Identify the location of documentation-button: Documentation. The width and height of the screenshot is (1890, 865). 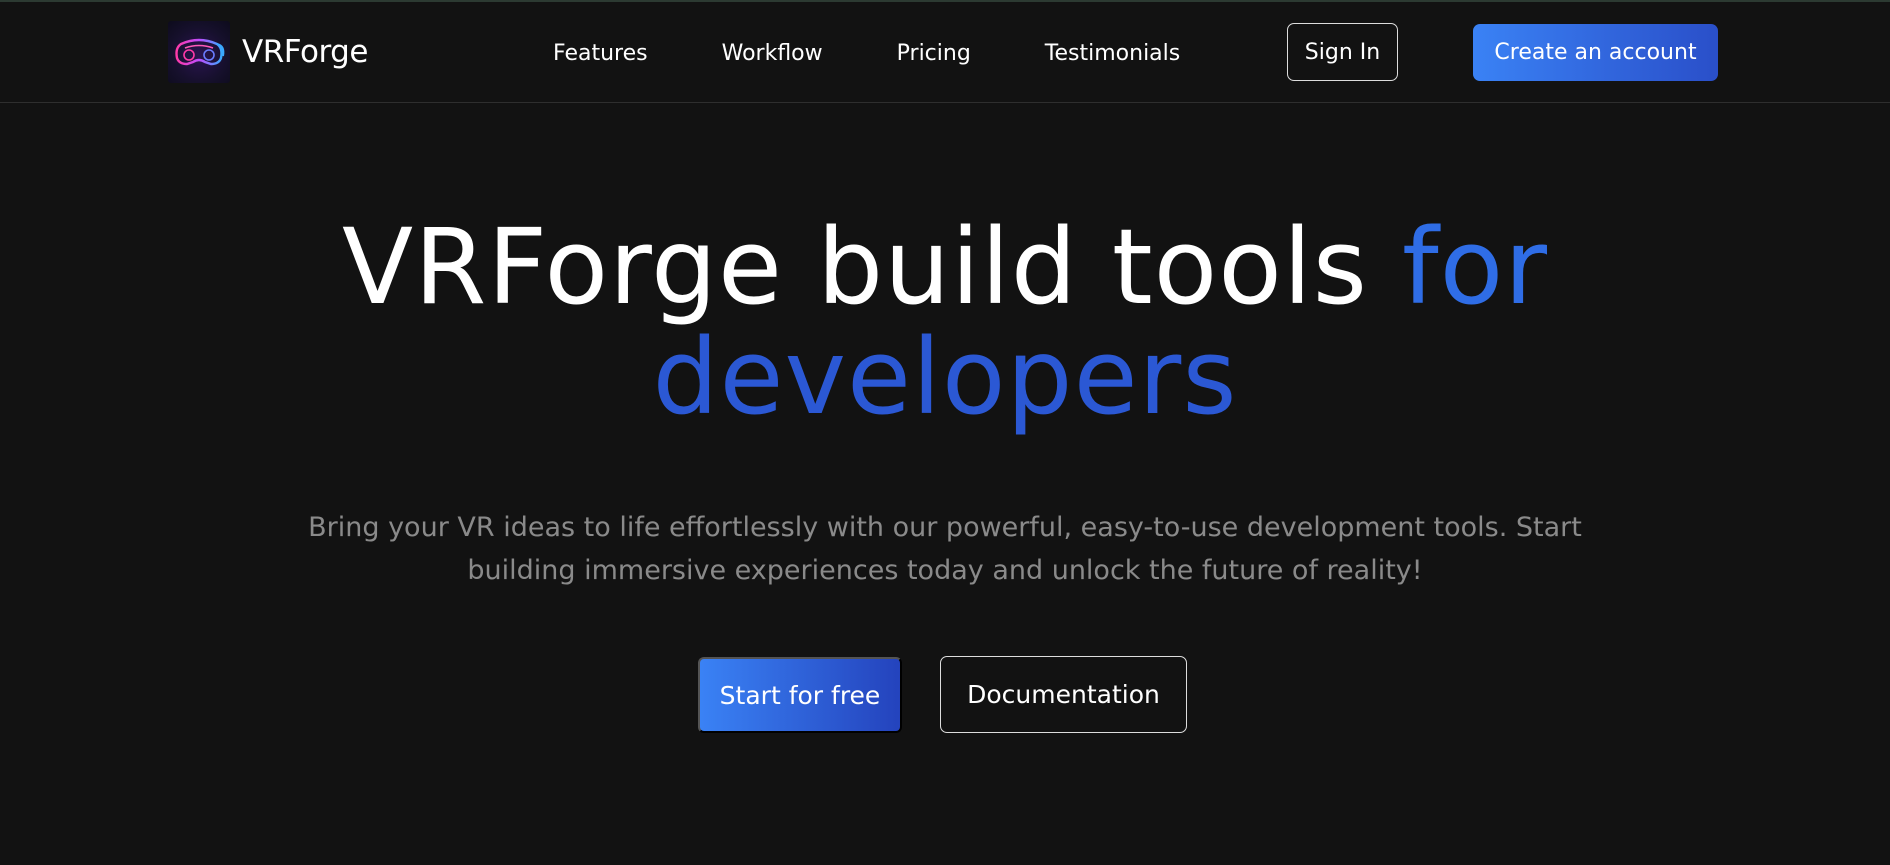
(1063, 694).